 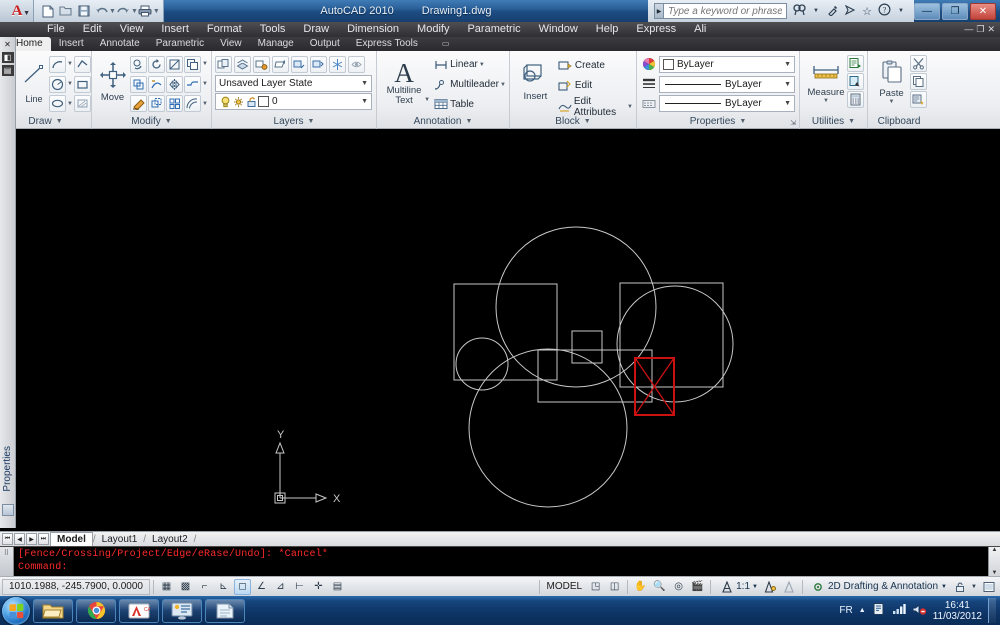 What do you see at coordinates (112, 82) in the screenshot?
I see `move-button: Move` at bounding box center [112, 82].